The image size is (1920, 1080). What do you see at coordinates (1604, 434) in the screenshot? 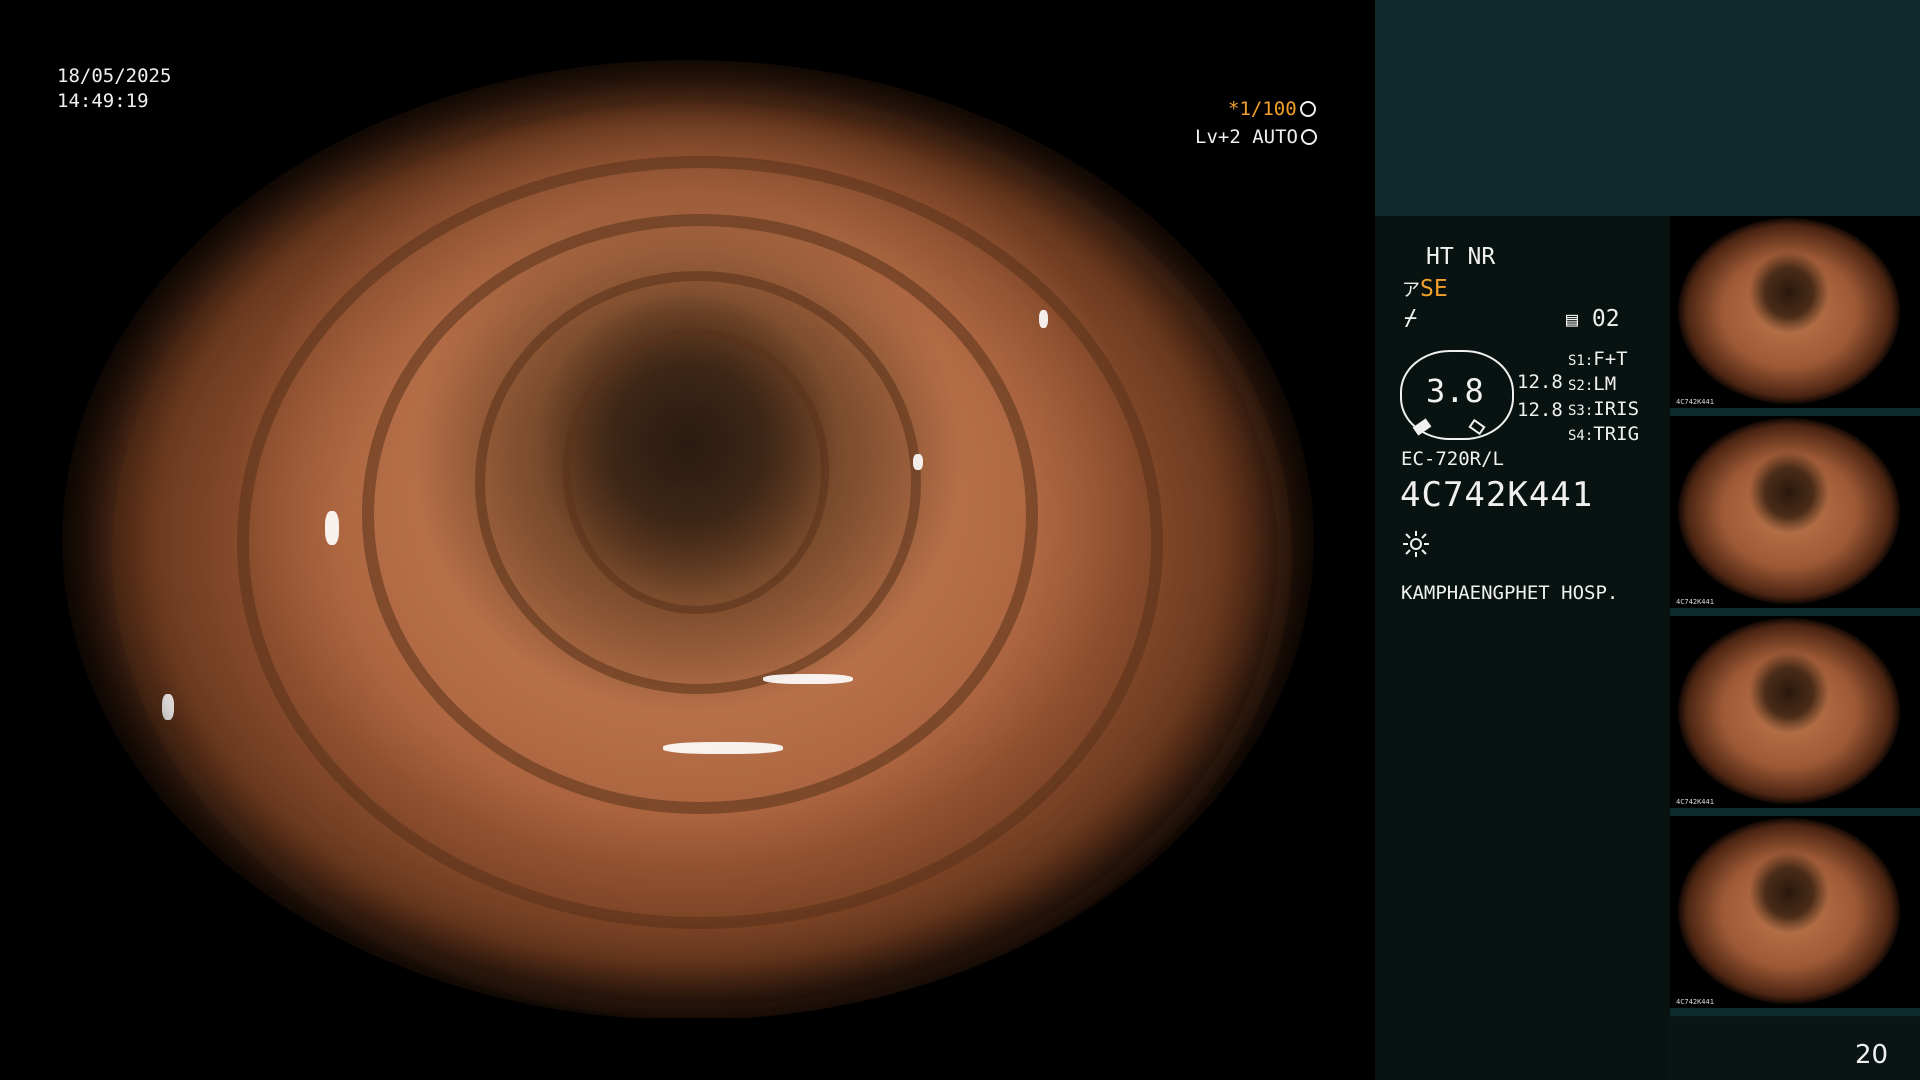
I see `switch-4: S4:TRIG` at bounding box center [1604, 434].